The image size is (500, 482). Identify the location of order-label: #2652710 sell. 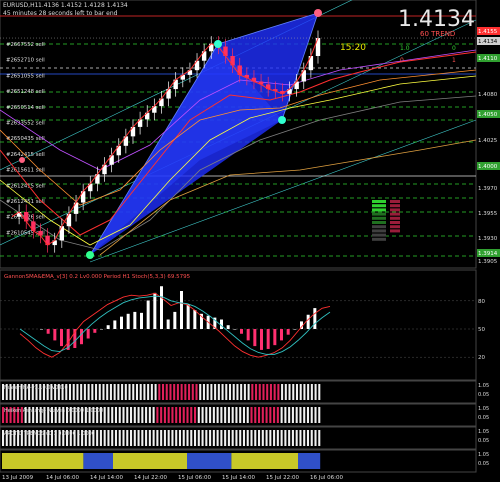
(25, 61).